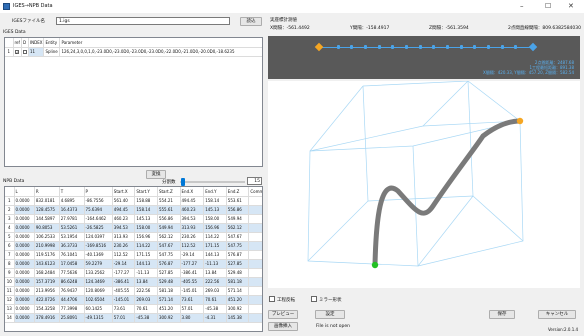 The width and height of the screenshot is (584, 336). What do you see at coordinates (314, 299) in the screenshot?
I see `mirror-checkbox` at bounding box center [314, 299].